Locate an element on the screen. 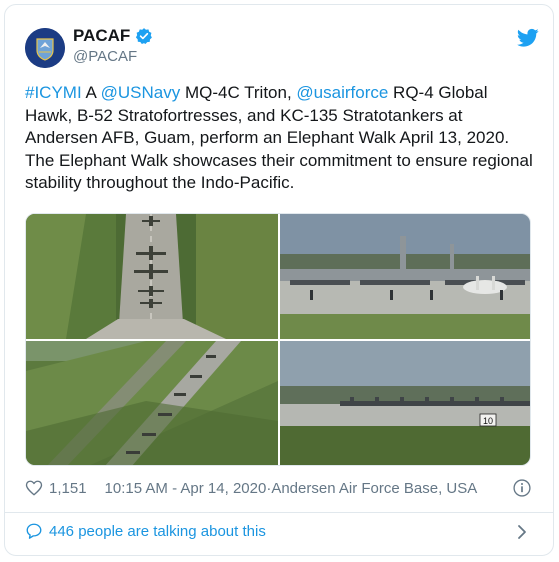  tweet-location: Andersen Air Force Base, USA is located at coordinates (374, 488).